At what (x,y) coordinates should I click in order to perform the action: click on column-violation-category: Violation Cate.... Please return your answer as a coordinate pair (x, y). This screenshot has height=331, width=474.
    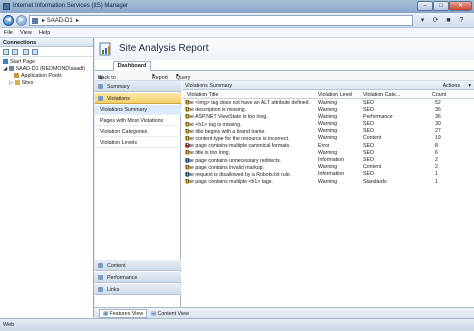
    Looking at the image, I should click on (381, 95).